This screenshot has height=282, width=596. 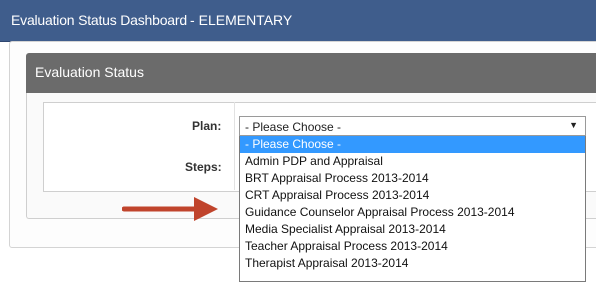 What do you see at coordinates (412, 178) in the screenshot?
I see `plan-option: BRT Appraisal Process 2013-2014` at bounding box center [412, 178].